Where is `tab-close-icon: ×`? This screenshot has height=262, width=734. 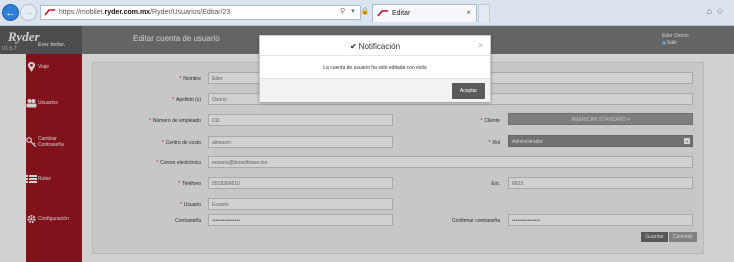 tab-close-icon: × is located at coordinates (468, 12).